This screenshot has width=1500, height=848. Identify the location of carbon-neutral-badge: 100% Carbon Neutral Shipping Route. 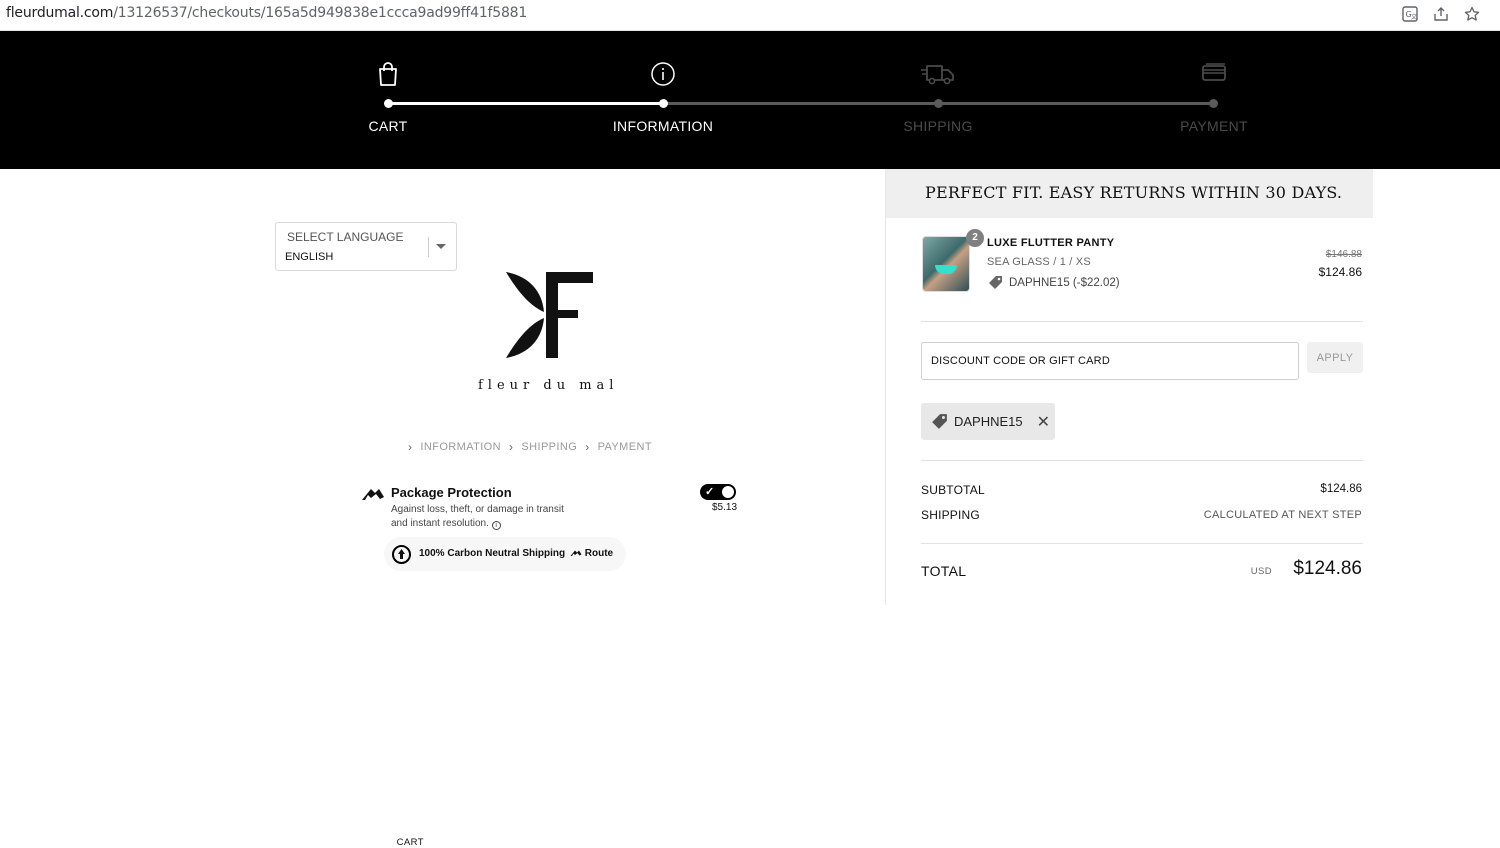
(505, 554).